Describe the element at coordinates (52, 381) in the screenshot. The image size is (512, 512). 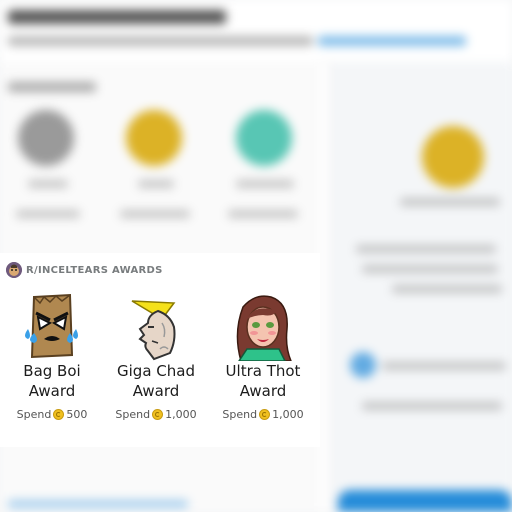
I see `award-name: Bag Boi Award` at that location.